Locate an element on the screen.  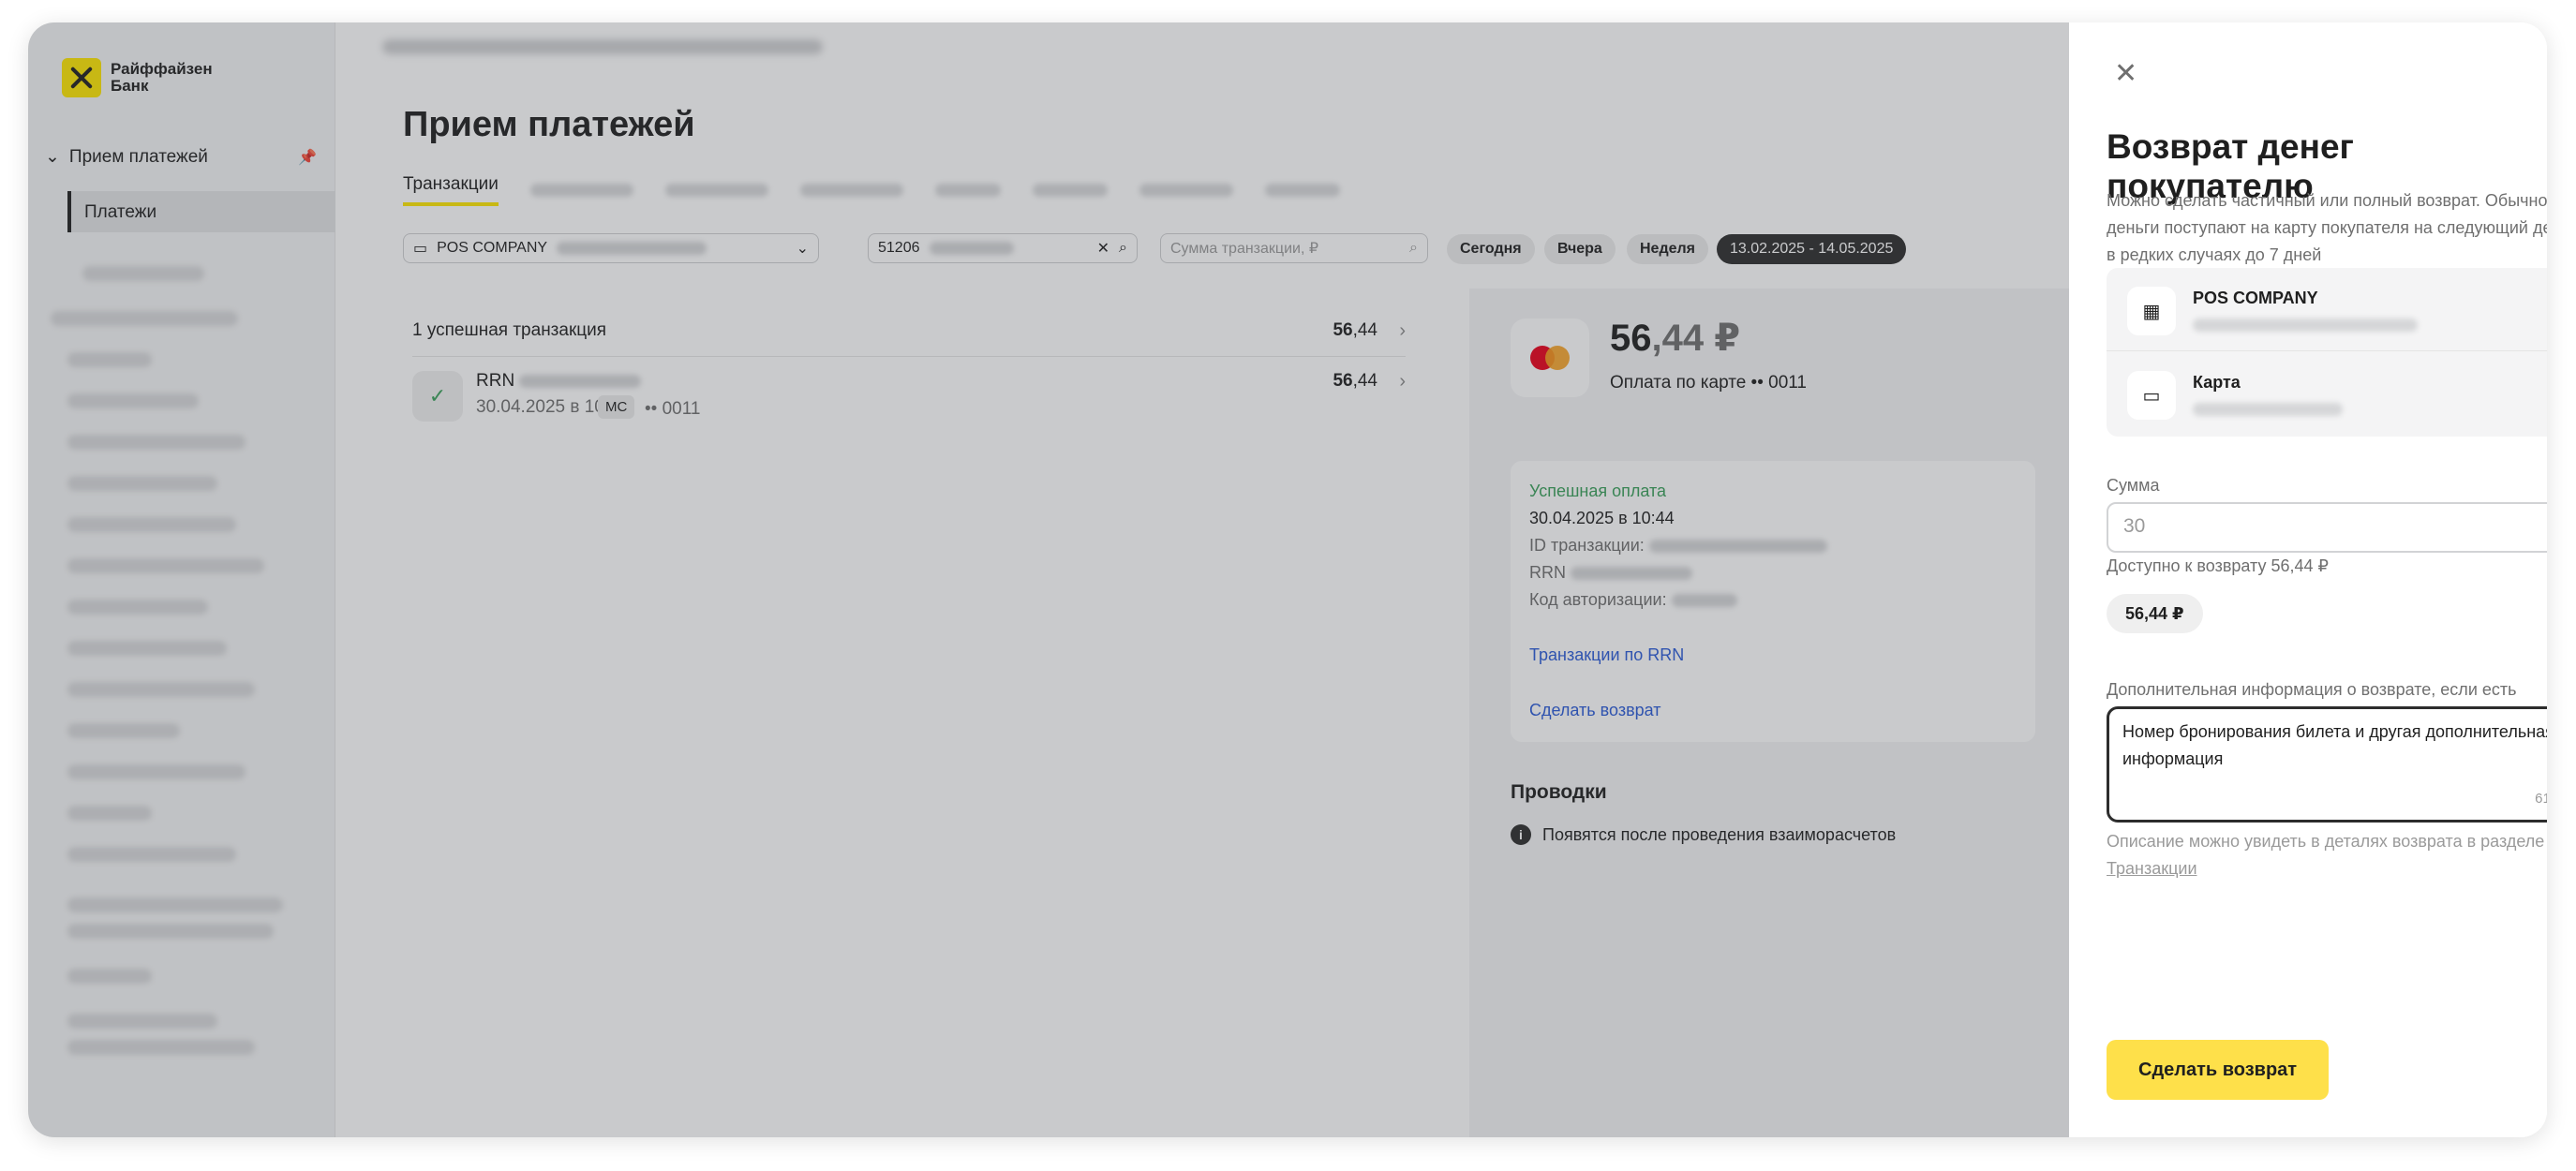
card-icon: ▭ is located at coordinates (2151, 395).